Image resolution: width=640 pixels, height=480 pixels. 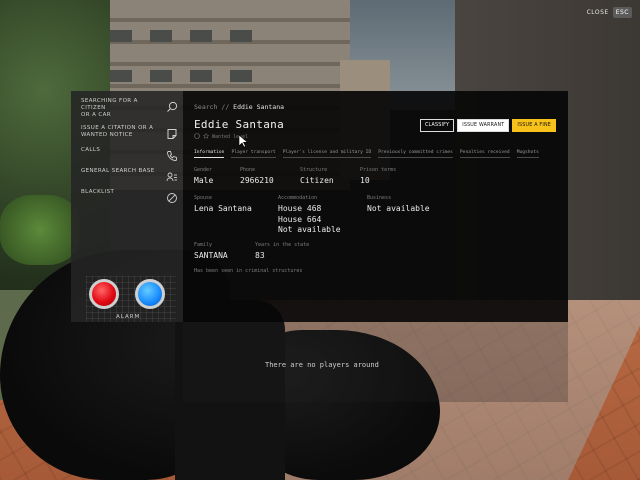 What do you see at coordinates (91, 150) in the screenshot?
I see `sidebar-item-label: CALLS` at bounding box center [91, 150].